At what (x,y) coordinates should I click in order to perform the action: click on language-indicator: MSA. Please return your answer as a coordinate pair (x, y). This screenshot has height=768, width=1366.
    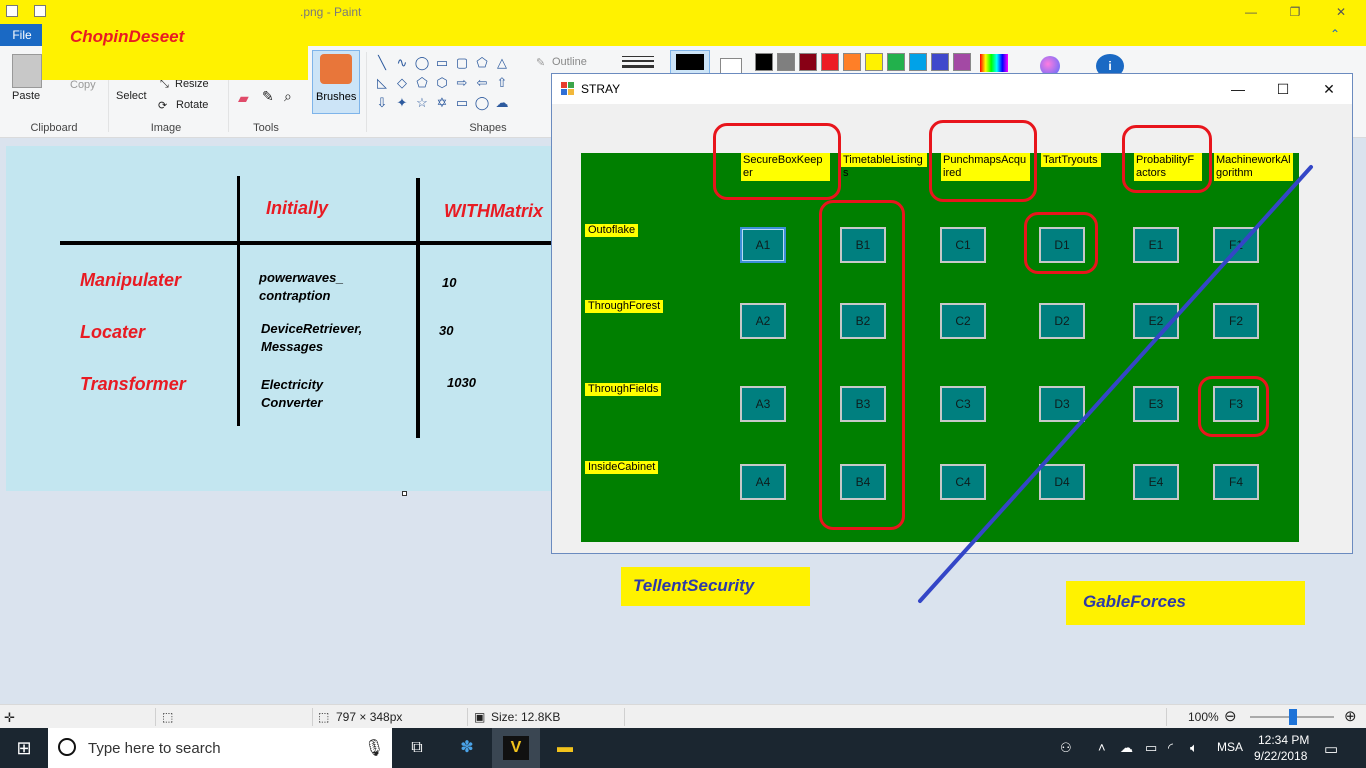
    Looking at the image, I should click on (1230, 747).